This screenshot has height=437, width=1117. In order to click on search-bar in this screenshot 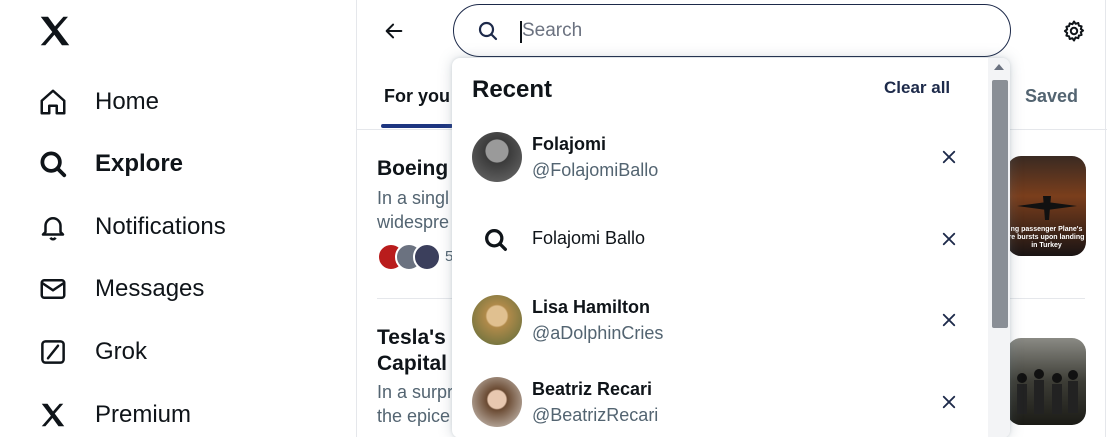, I will do `click(732, 30)`.